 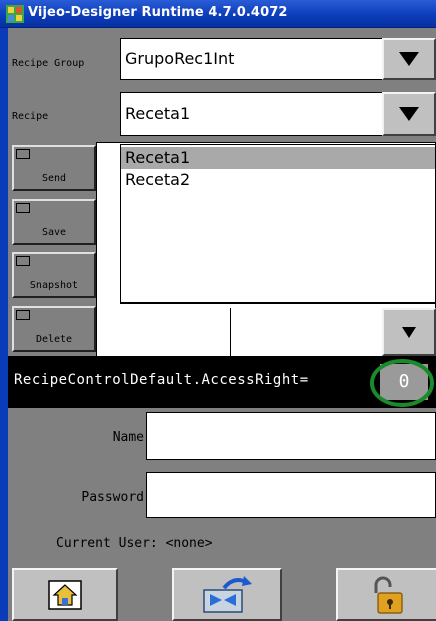 I want to click on highlight-circle-icon, so click(x=402, y=383).